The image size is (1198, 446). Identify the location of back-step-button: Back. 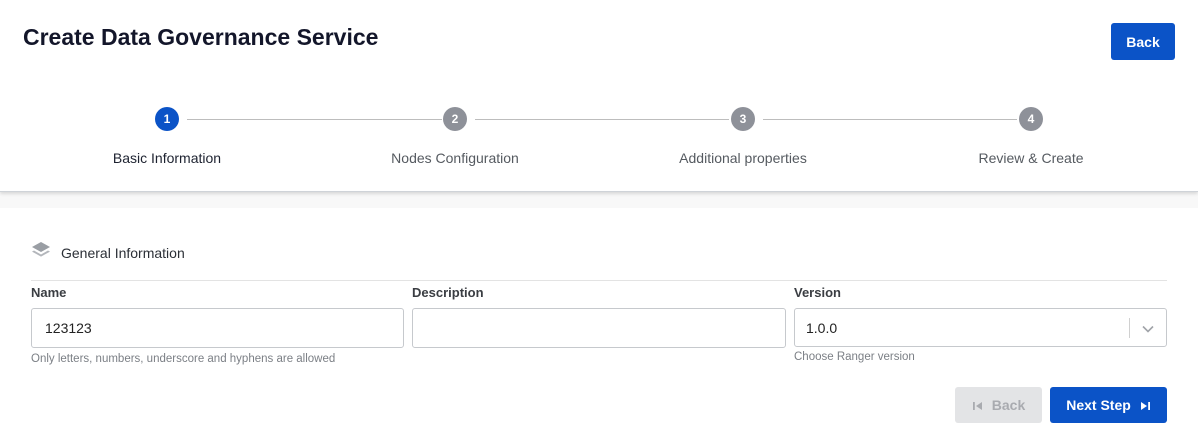
(998, 405).